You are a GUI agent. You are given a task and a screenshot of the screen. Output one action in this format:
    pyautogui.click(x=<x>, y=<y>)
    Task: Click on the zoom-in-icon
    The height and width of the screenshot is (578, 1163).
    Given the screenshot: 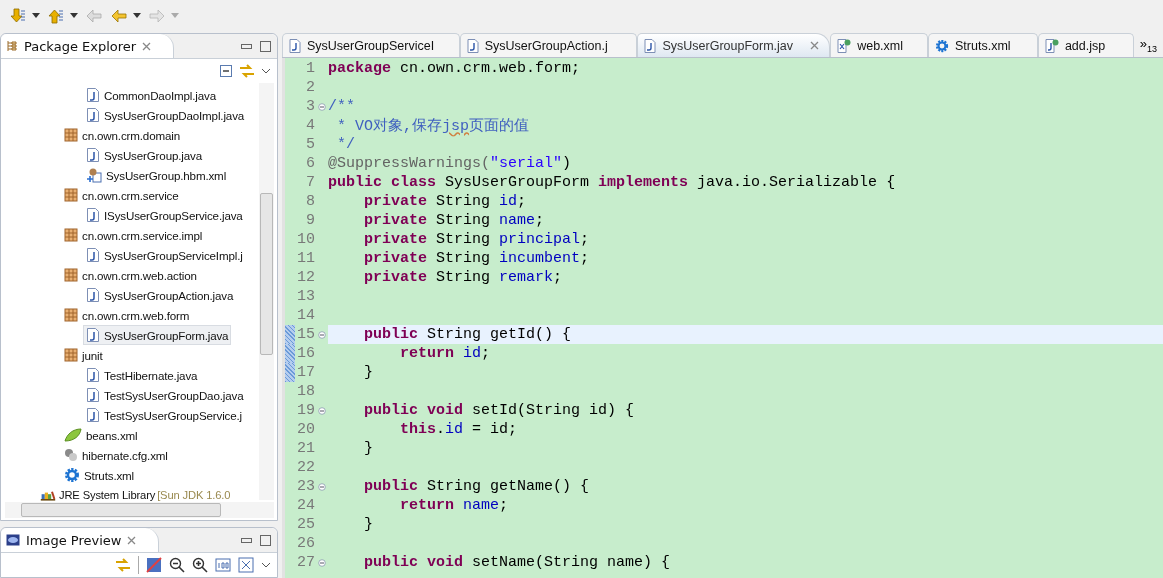 What is the action you would take?
    pyautogui.click(x=200, y=565)
    